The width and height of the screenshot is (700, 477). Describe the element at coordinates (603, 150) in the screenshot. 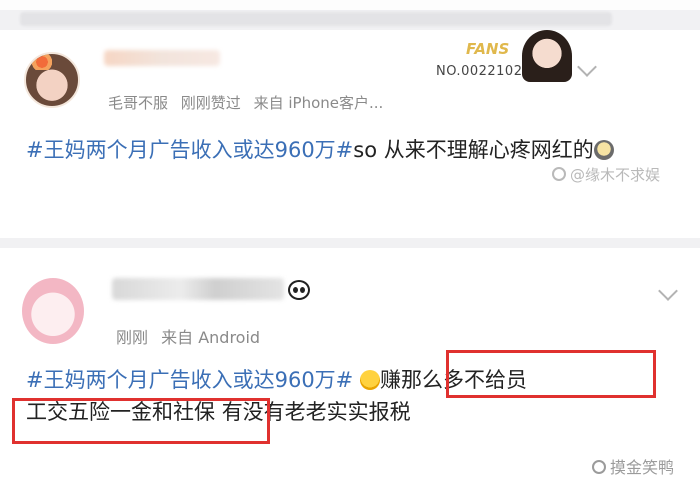

I see `face-emoji-icon` at that location.